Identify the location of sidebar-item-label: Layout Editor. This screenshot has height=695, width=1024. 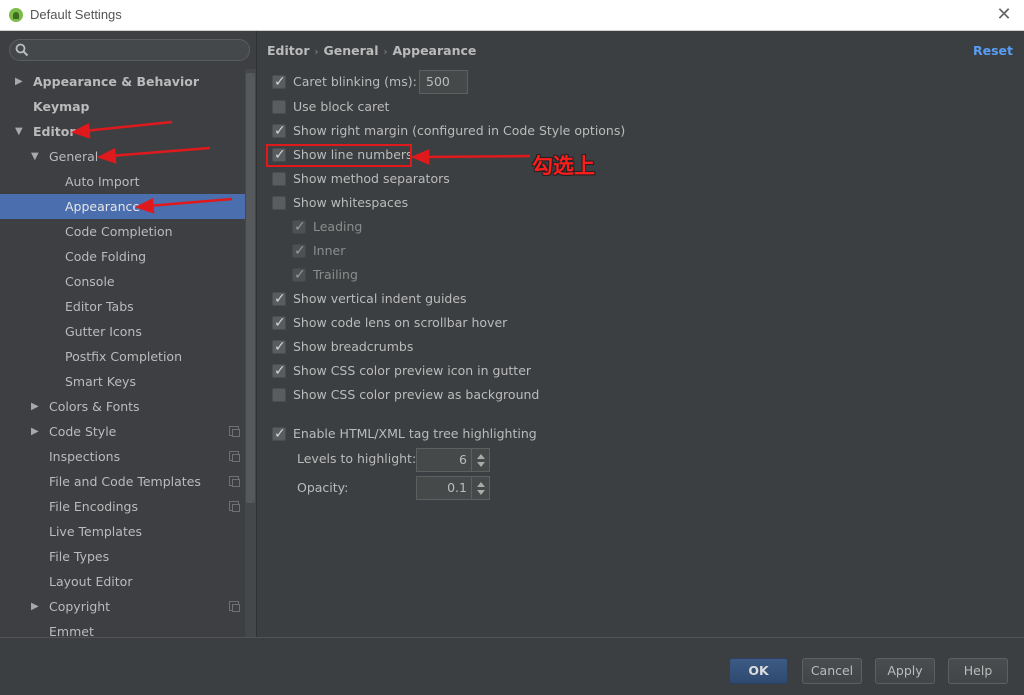
(91, 581).